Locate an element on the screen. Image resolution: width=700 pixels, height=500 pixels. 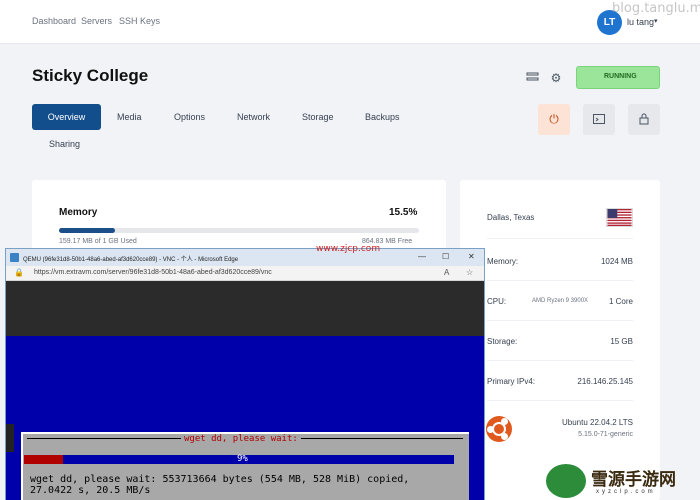
close-icon: ✕ is located at coordinates (471, 256).